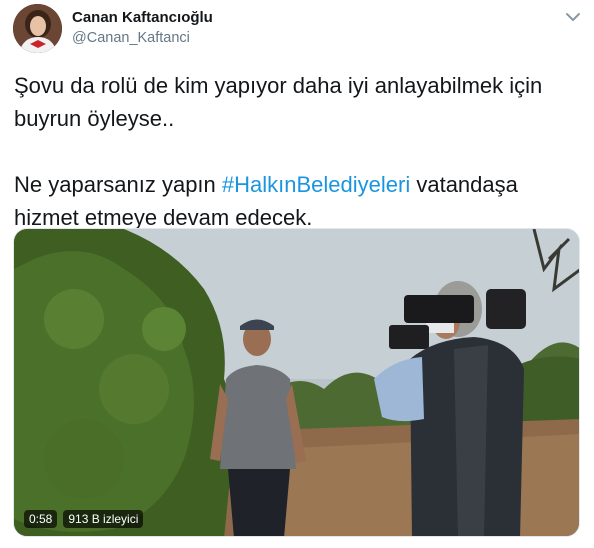 The width and height of the screenshot is (594, 548). What do you see at coordinates (131, 38) in the screenshot?
I see `author-handle: @Canan_Kaftanci` at bounding box center [131, 38].